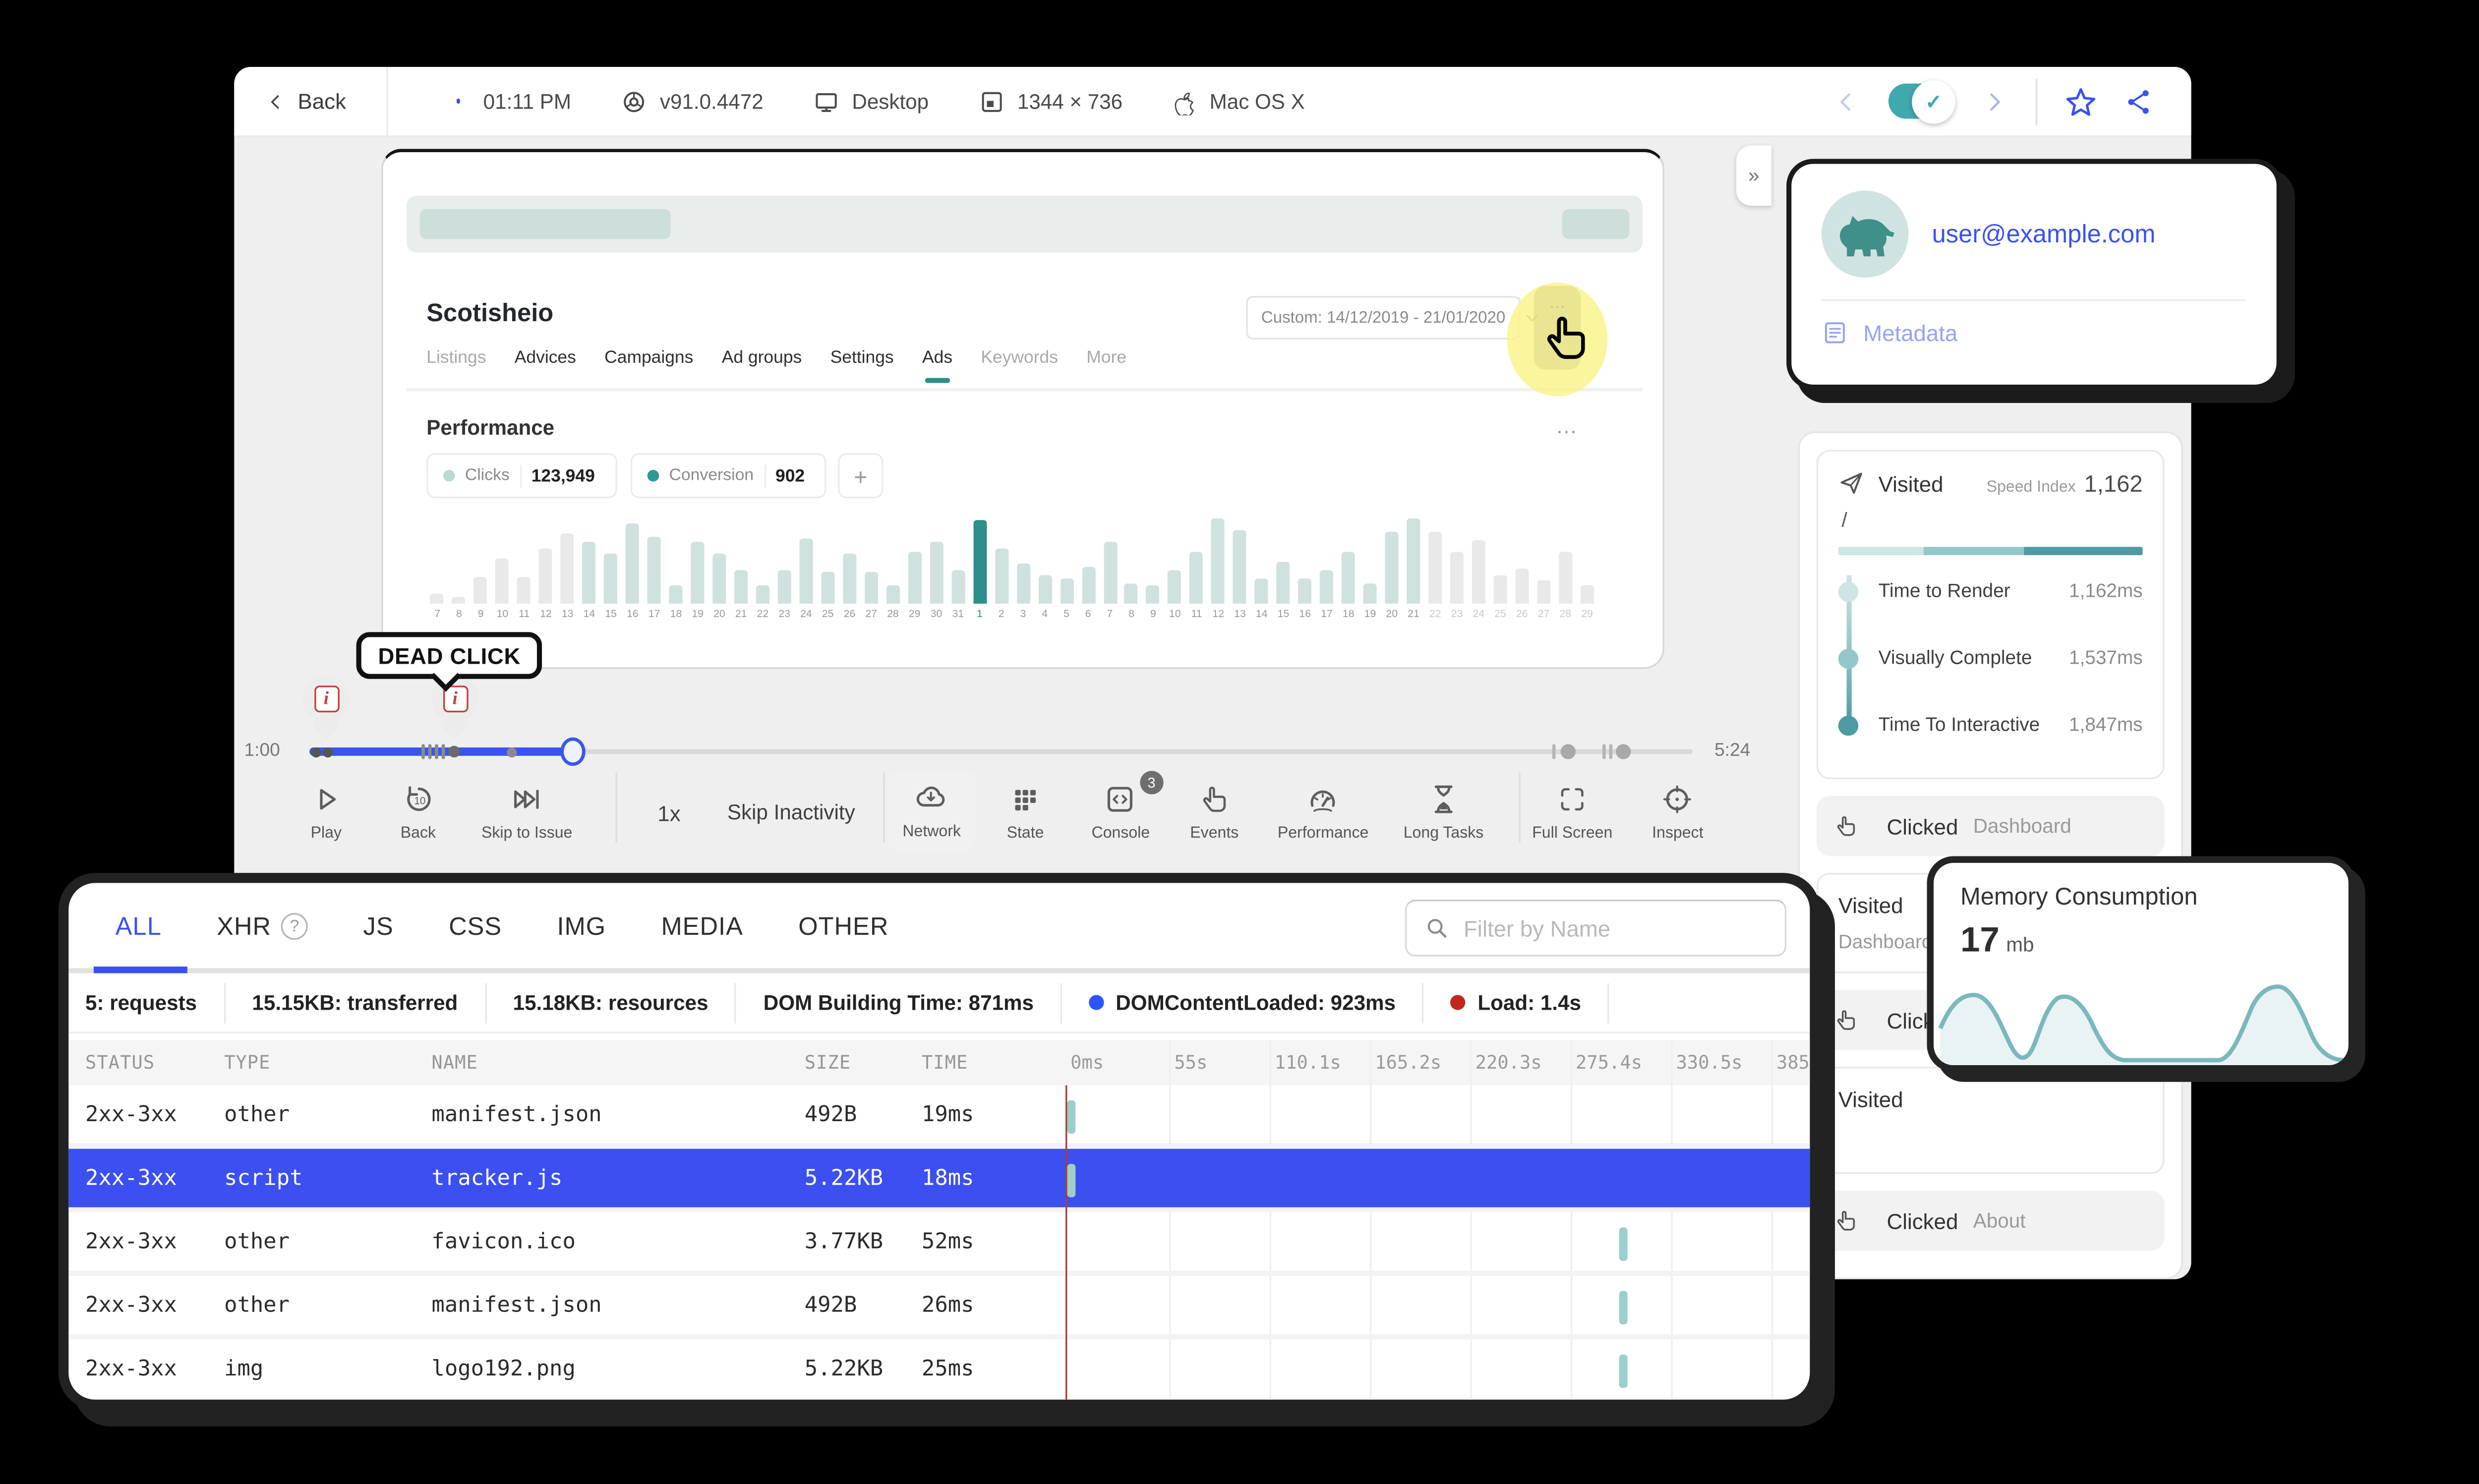 The height and width of the screenshot is (1484, 2479). I want to click on user-email: user@example.com, so click(2044, 234).